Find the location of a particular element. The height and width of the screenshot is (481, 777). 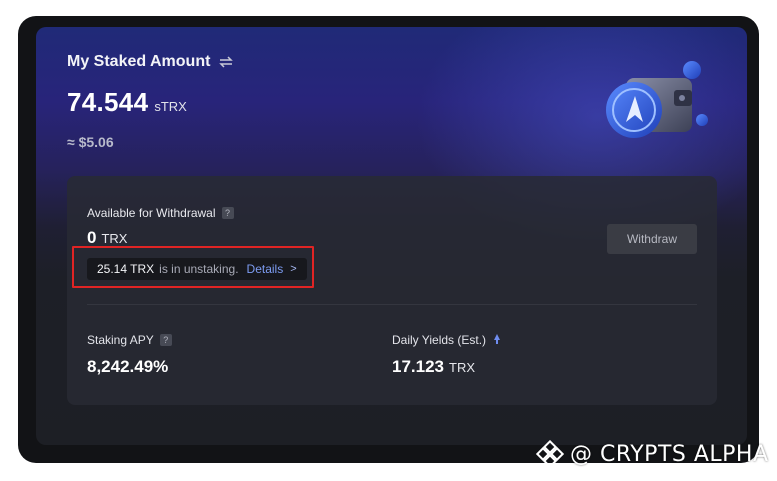

daily-yields-value: 17.123 is located at coordinates (418, 366).